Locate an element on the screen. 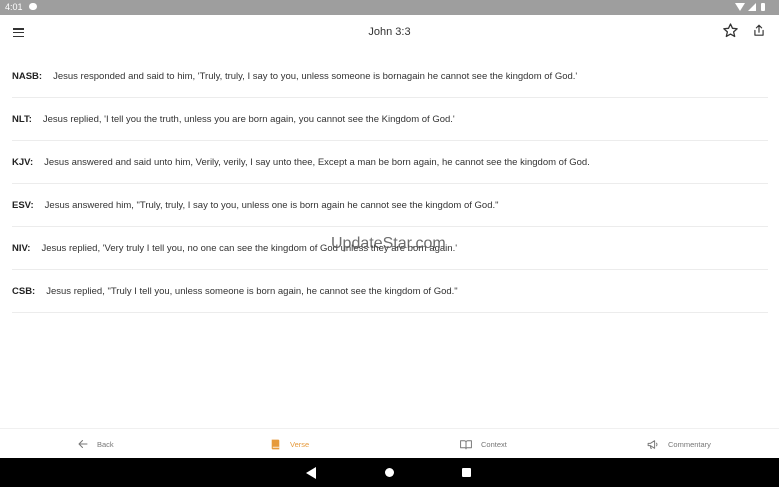 The height and width of the screenshot is (487, 779). translation-label: ESV: is located at coordinates (23, 205).